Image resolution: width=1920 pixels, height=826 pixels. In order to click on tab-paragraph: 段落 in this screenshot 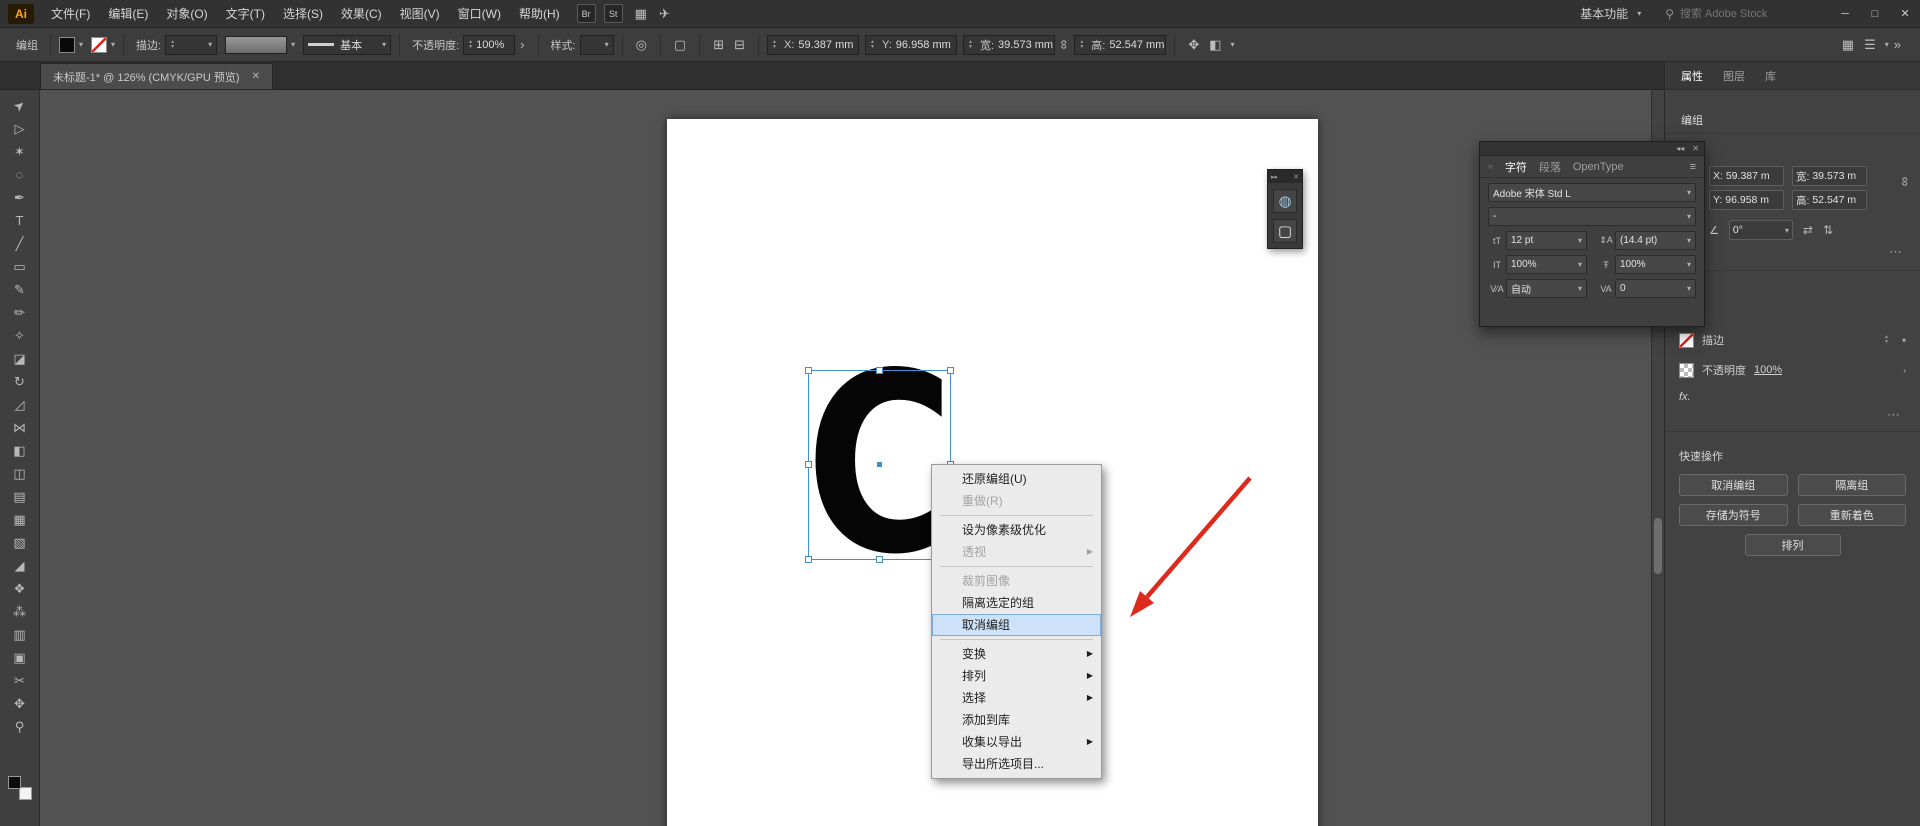, I will do `click(1550, 167)`.